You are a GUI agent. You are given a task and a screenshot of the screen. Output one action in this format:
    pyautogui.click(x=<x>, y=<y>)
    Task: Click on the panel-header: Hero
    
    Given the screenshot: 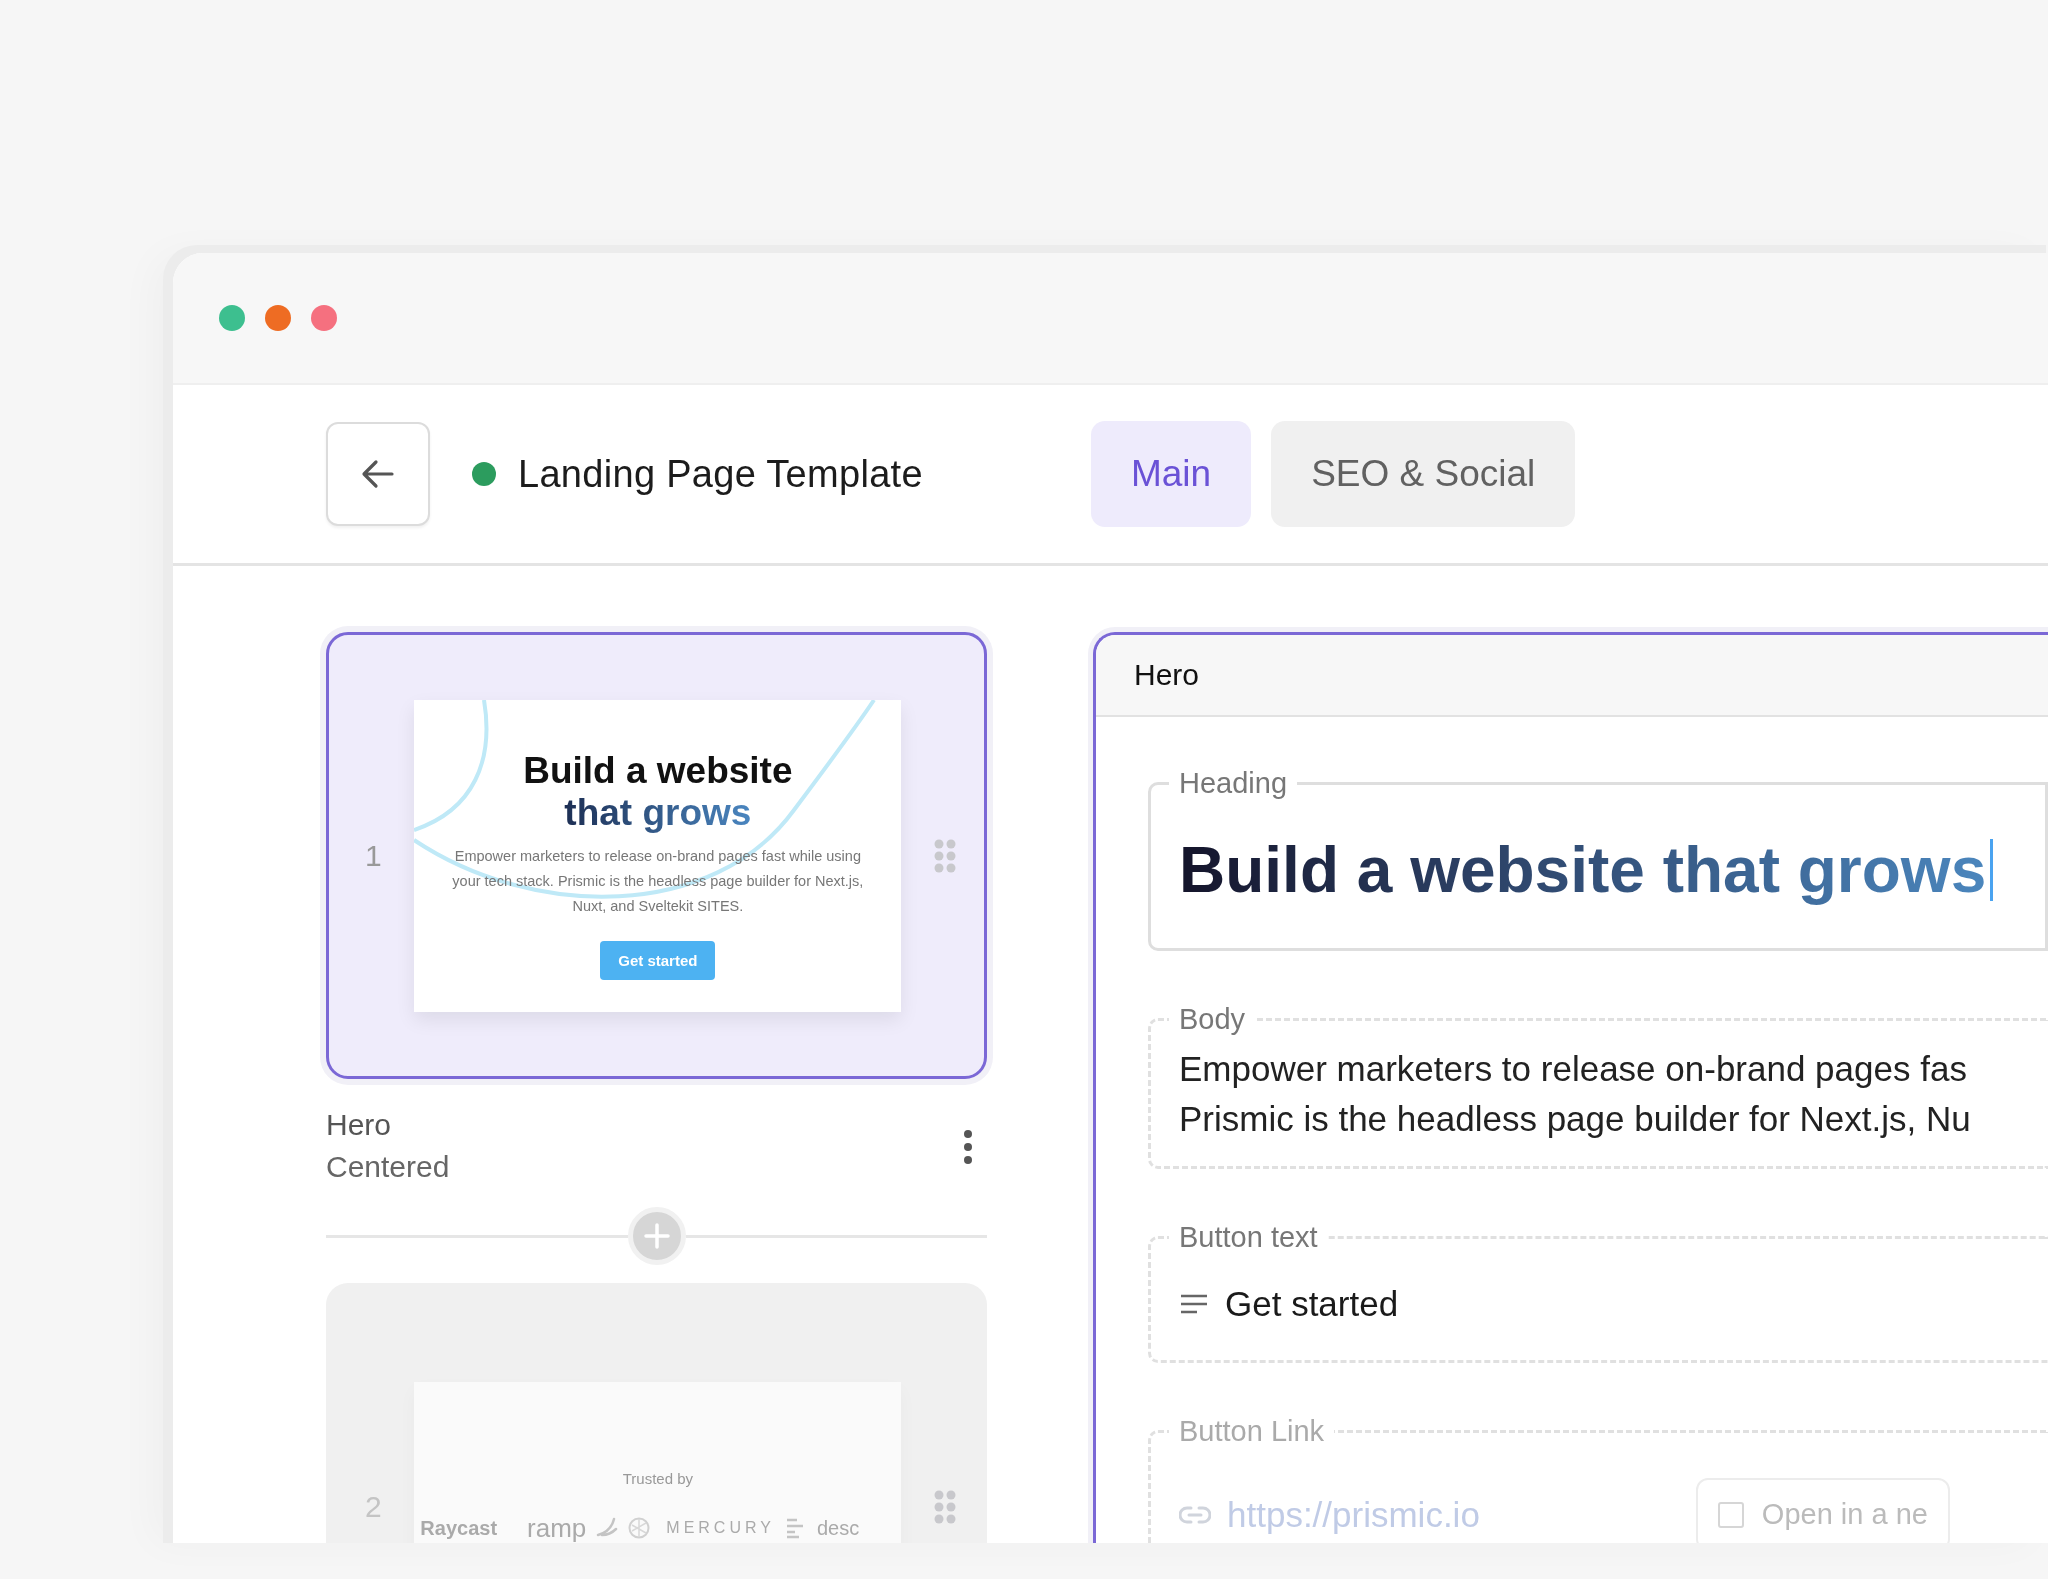 What is the action you would take?
    pyautogui.click(x=1572, y=676)
    